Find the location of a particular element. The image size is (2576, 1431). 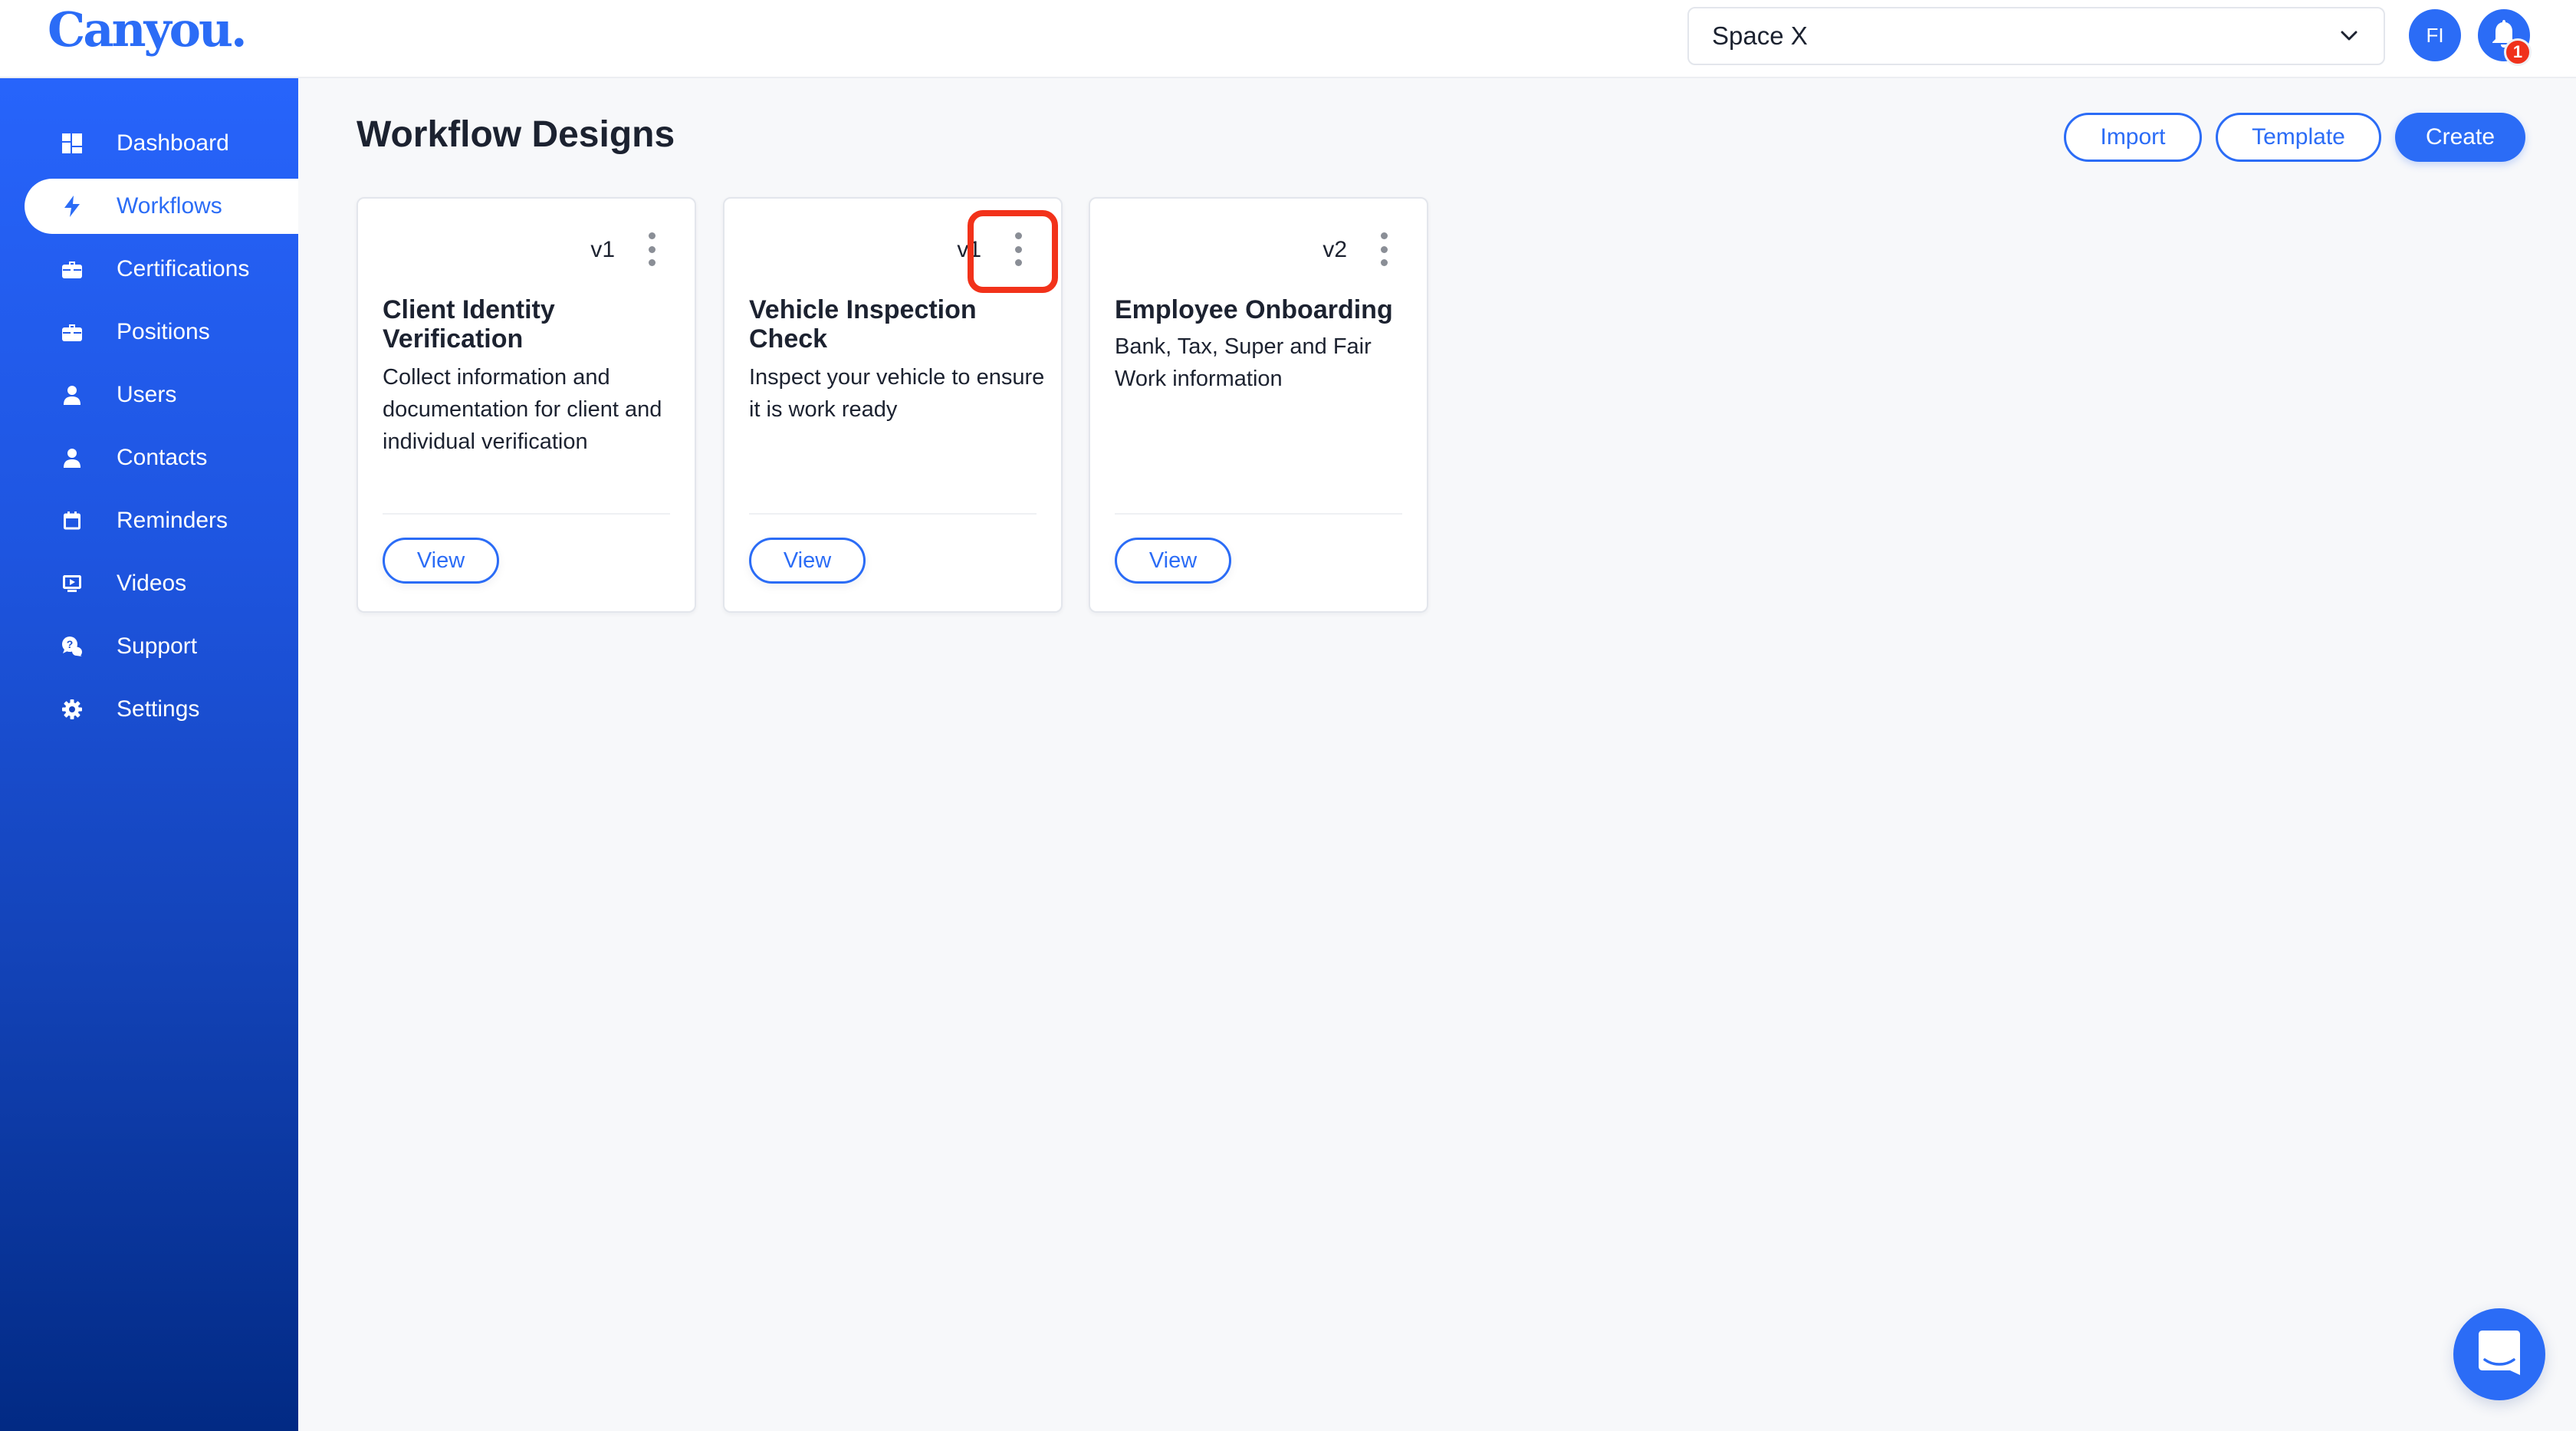

sidebar-item-label: Contacts is located at coordinates (162, 458).